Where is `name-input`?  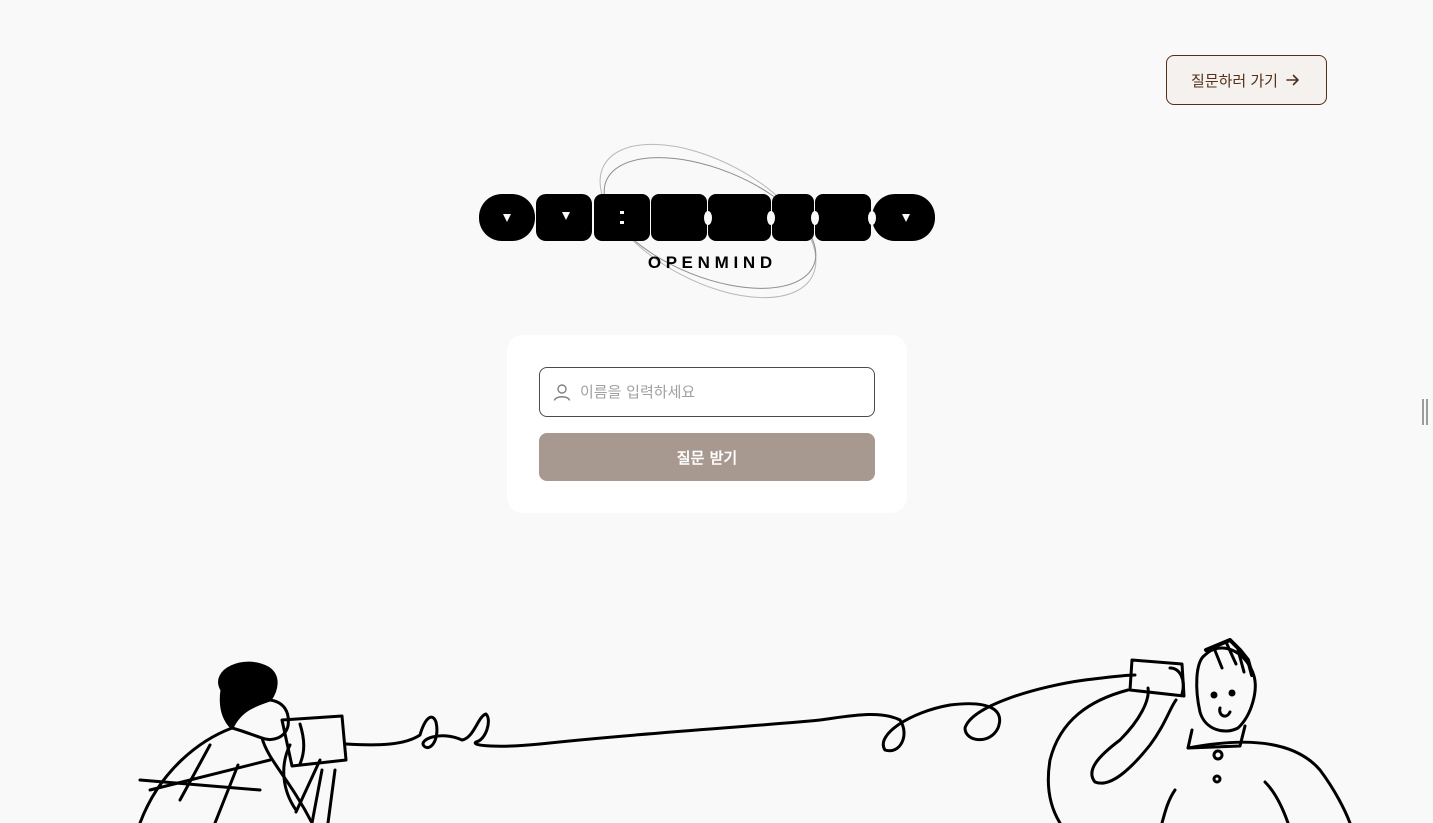 name-input is located at coordinates (720, 392).